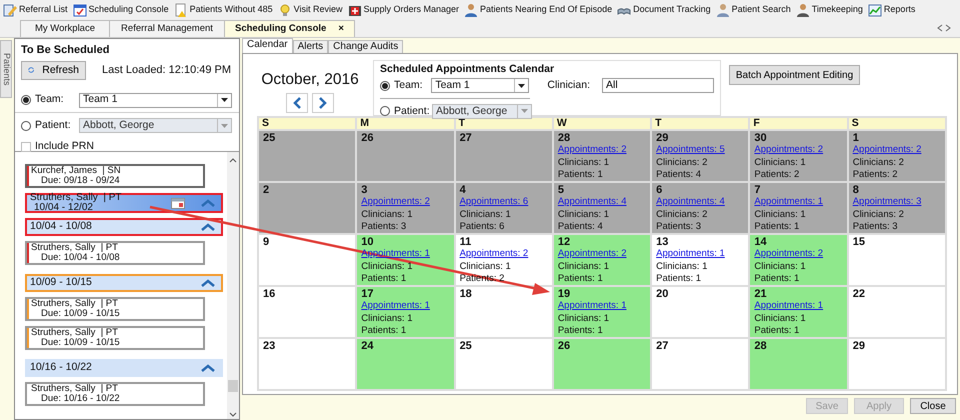 The image size is (960, 420). What do you see at coordinates (178, 203) in the screenshot?
I see `calendar-icon` at bounding box center [178, 203].